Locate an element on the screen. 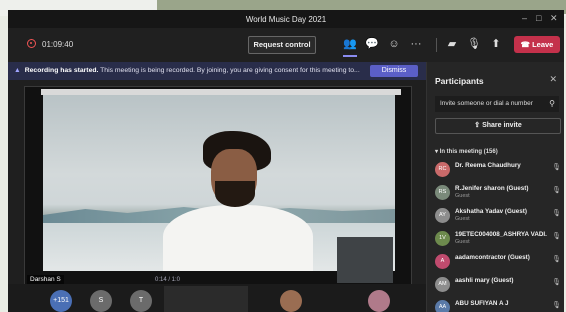 This screenshot has width=566, height=312. overflow-participants-badge: +151 is located at coordinates (61, 301).